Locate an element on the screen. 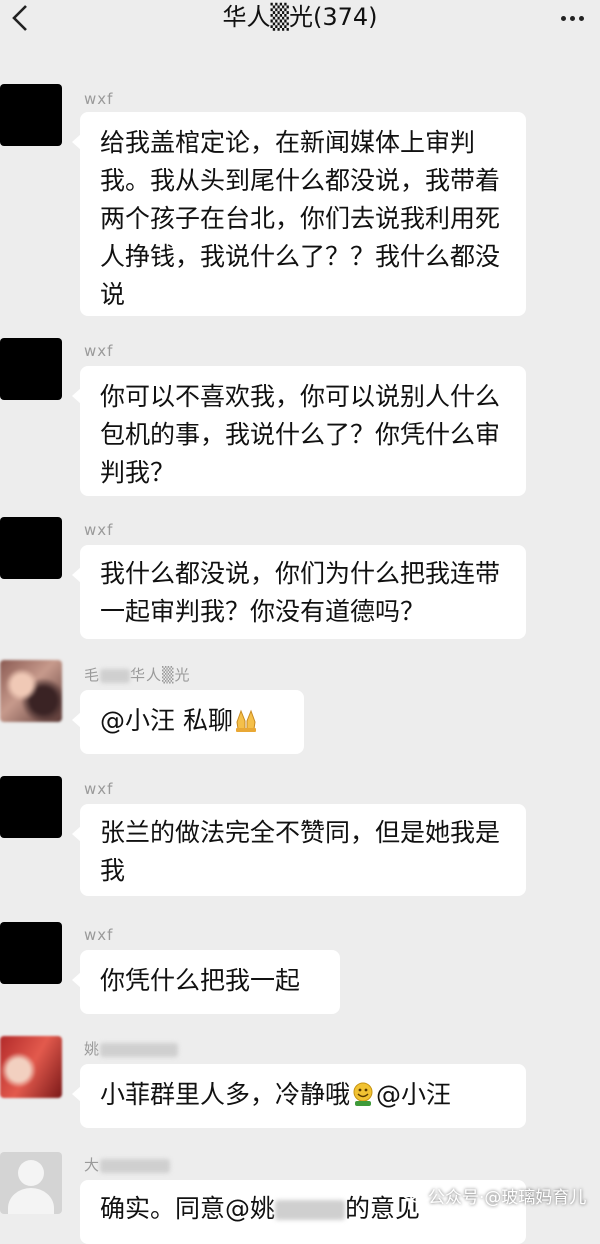  wechat-icon is located at coordinates (413, 1194).